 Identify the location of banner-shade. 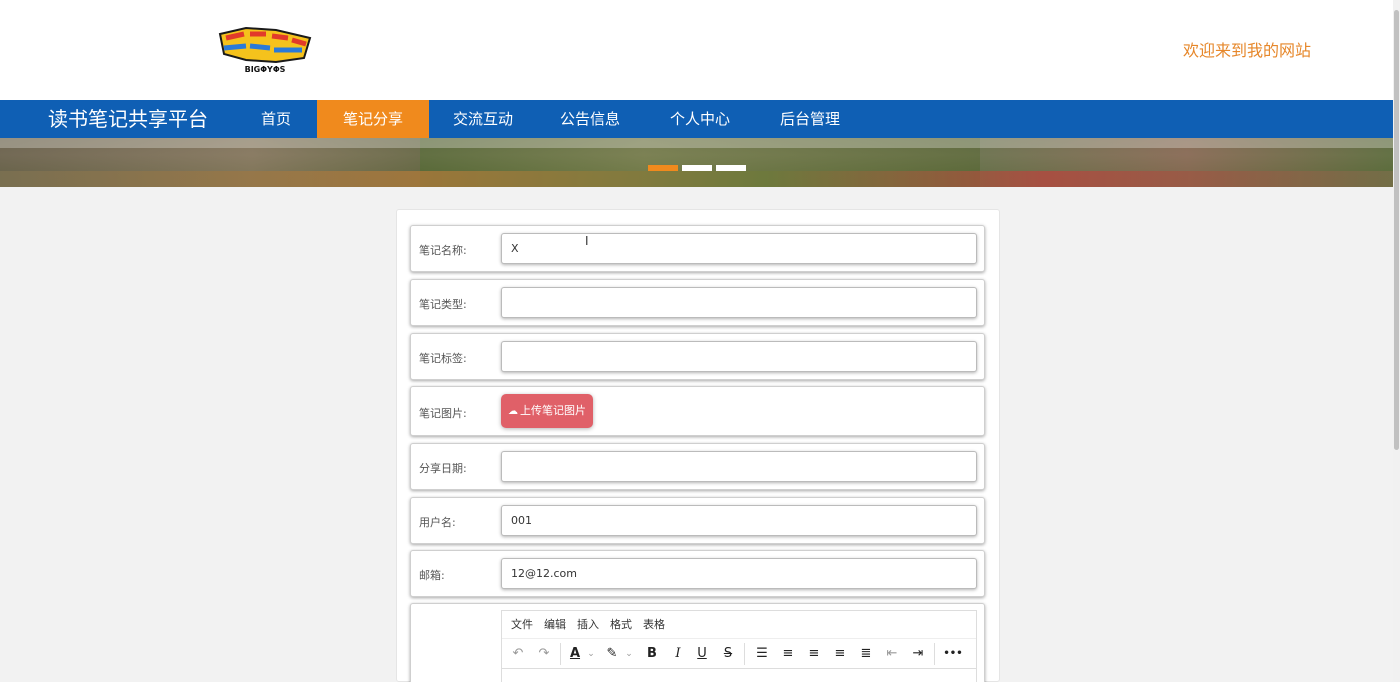
(696, 143).